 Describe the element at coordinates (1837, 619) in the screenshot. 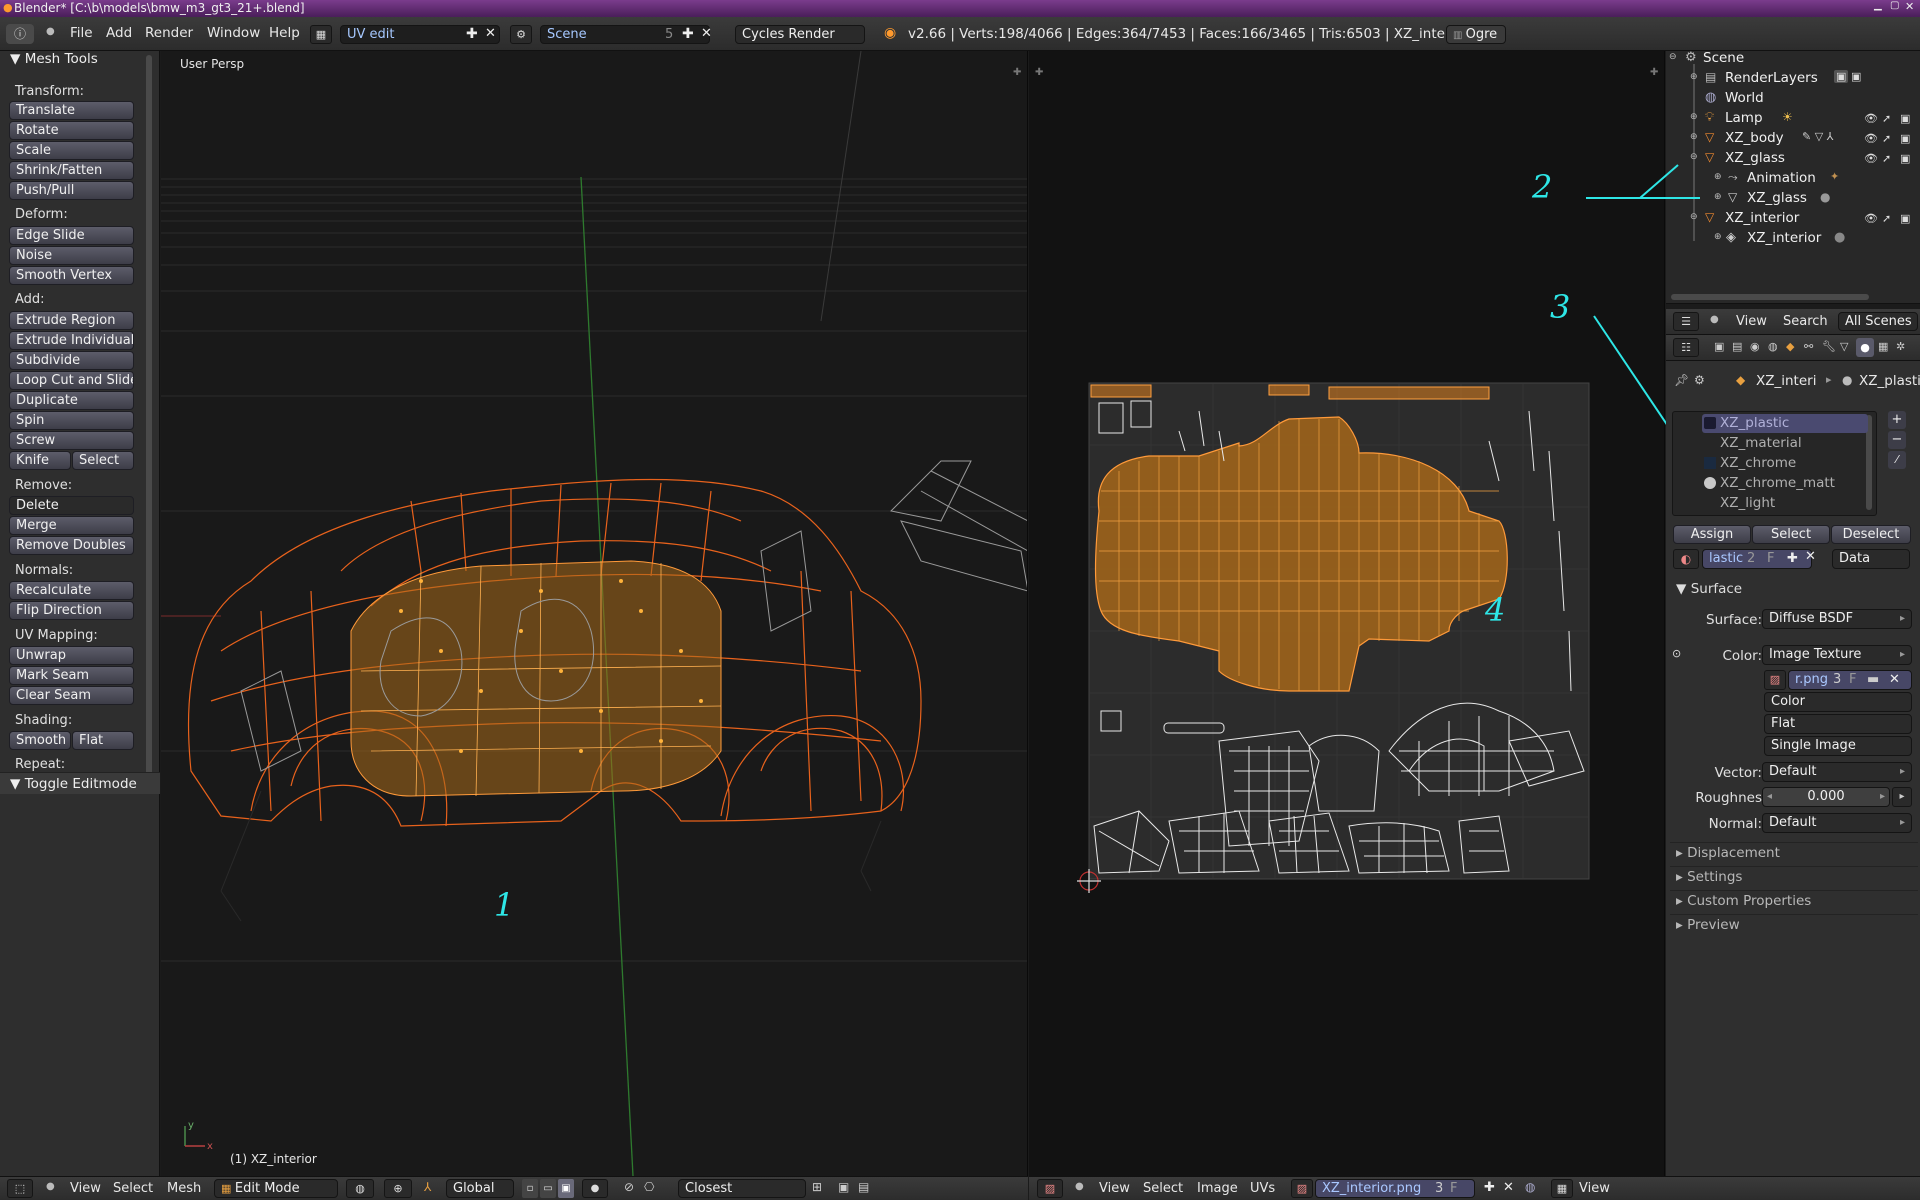

I see `surface-shader-select: Diffuse BSDF ▸` at that location.